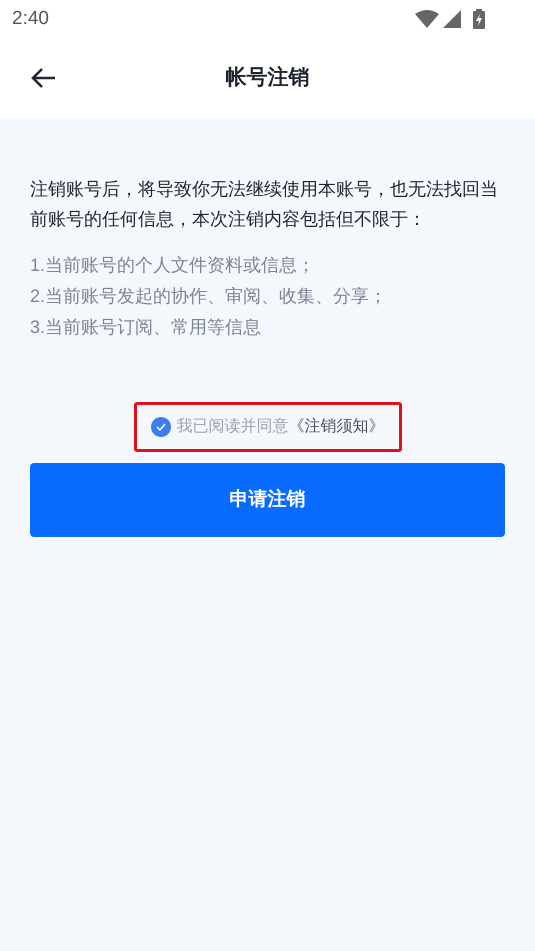 Image resolution: width=535 pixels, height=951 pixels. I want to click on notice-link: 《注销须知》, so click(336, 427).